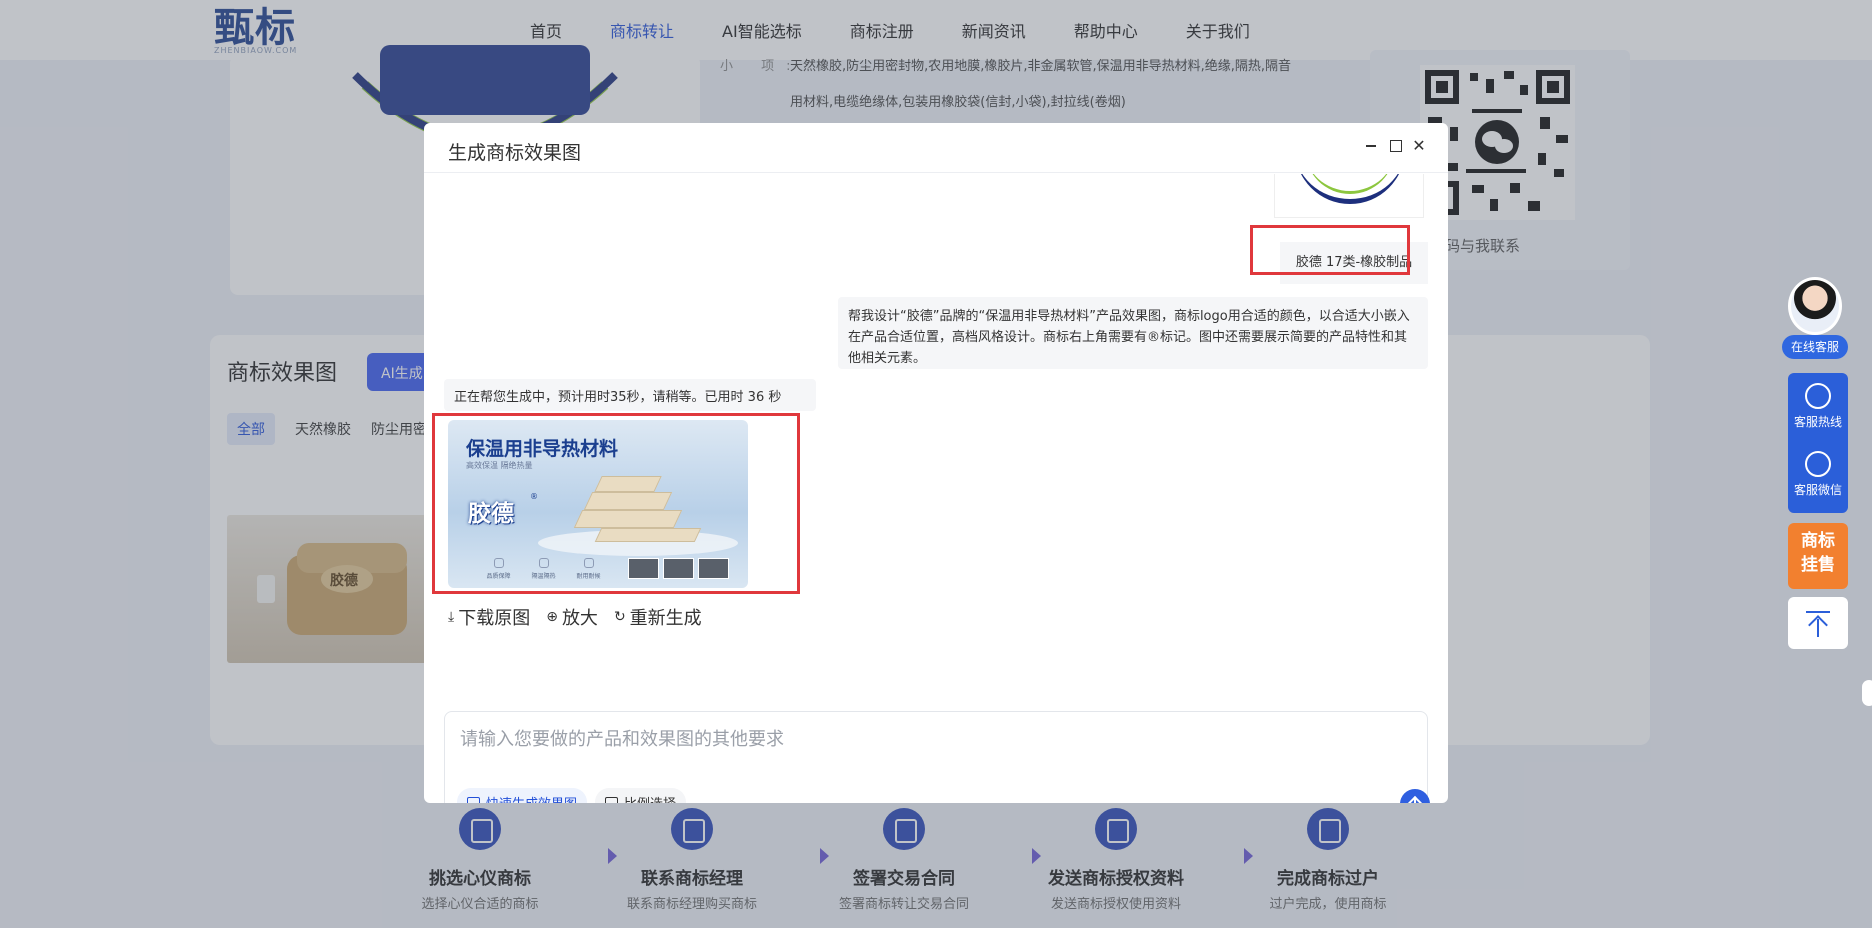 The height and width of the screenshot is (928, 1872). What do you see at coordinates (1817, 490) in the screenshot?
I see `wechat-label: 客服微信` at bounding box center [1817, 490].